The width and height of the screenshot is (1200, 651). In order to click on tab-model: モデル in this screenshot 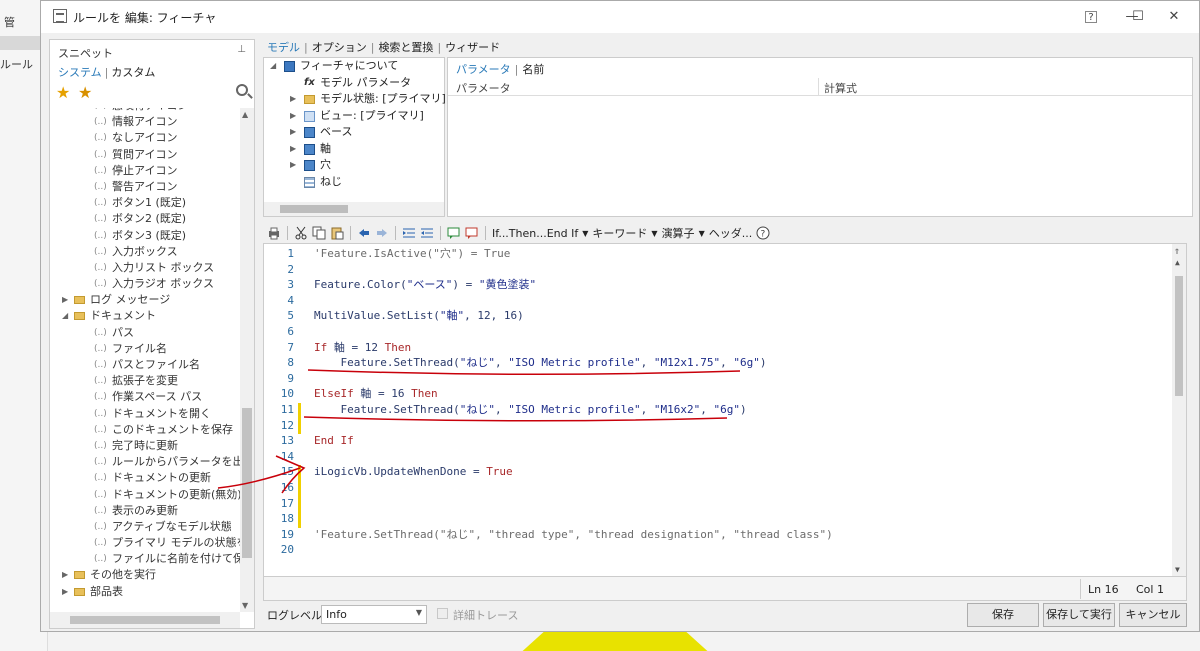, I will do `click(283, 47)`.